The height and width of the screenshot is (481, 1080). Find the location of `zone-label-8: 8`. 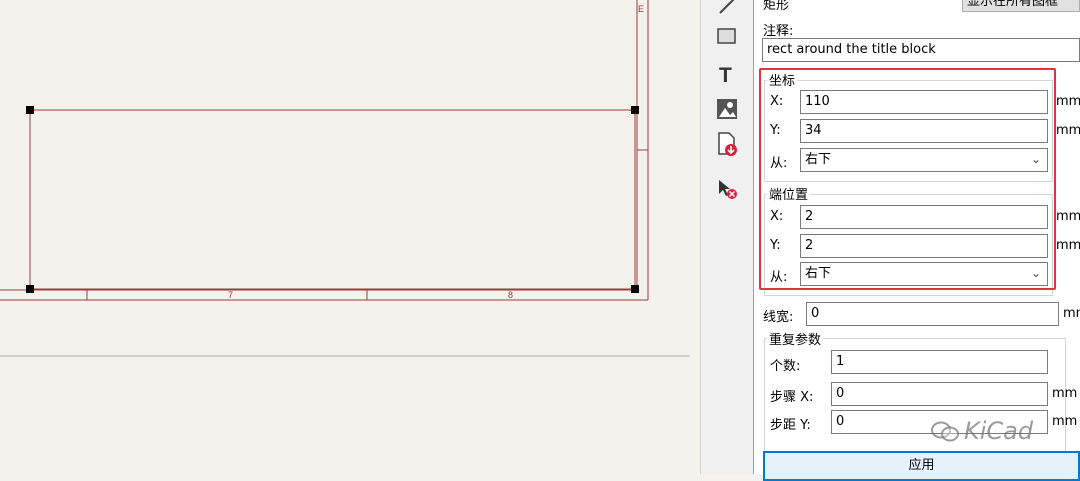

zone-label-8: 8 is located at coordinates (510, 295).